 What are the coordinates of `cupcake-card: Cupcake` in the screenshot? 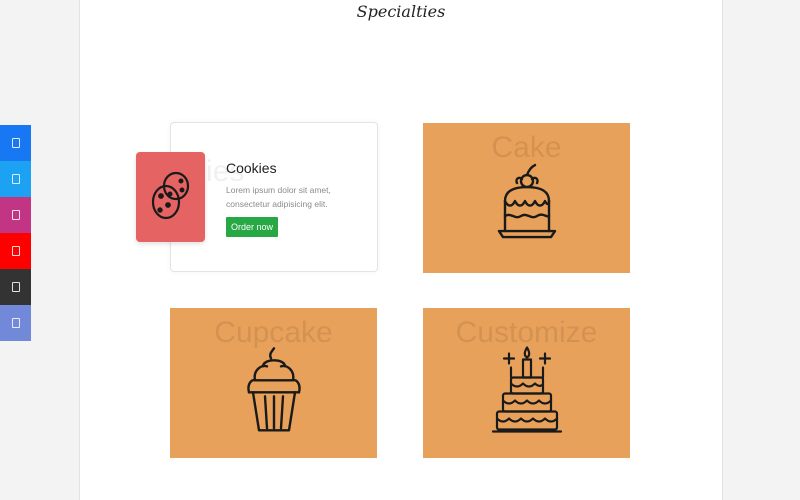 It's located at (273, 383).